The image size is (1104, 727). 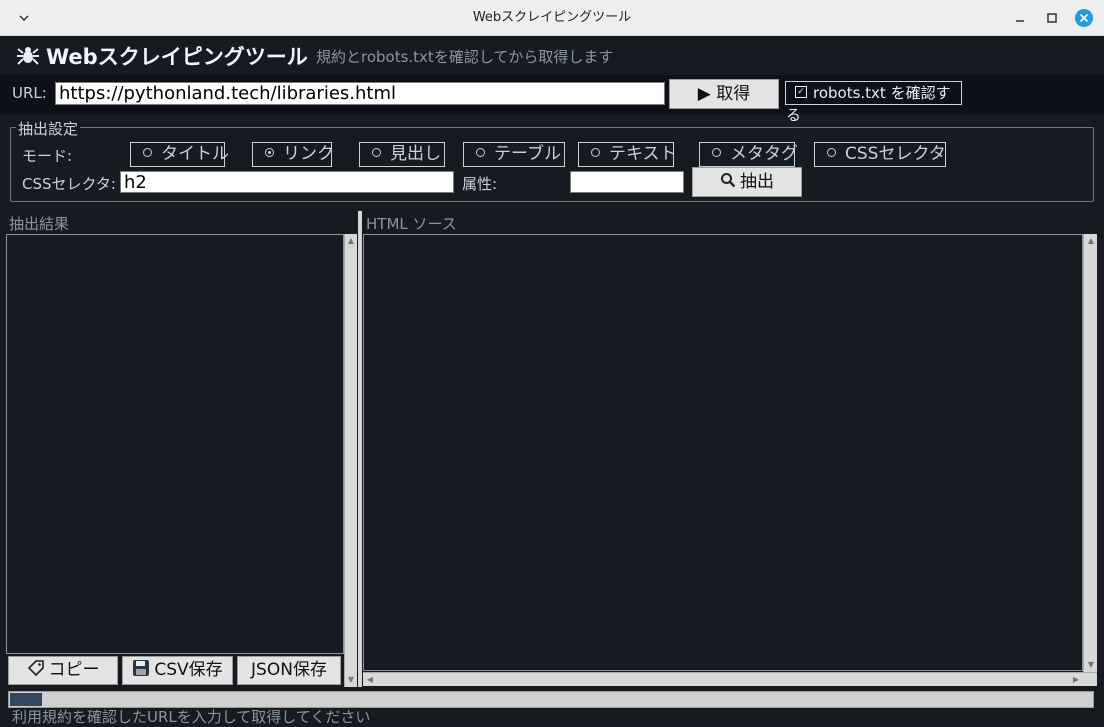 I want to click on copy-button: コピー, so click(x=63, y=670).